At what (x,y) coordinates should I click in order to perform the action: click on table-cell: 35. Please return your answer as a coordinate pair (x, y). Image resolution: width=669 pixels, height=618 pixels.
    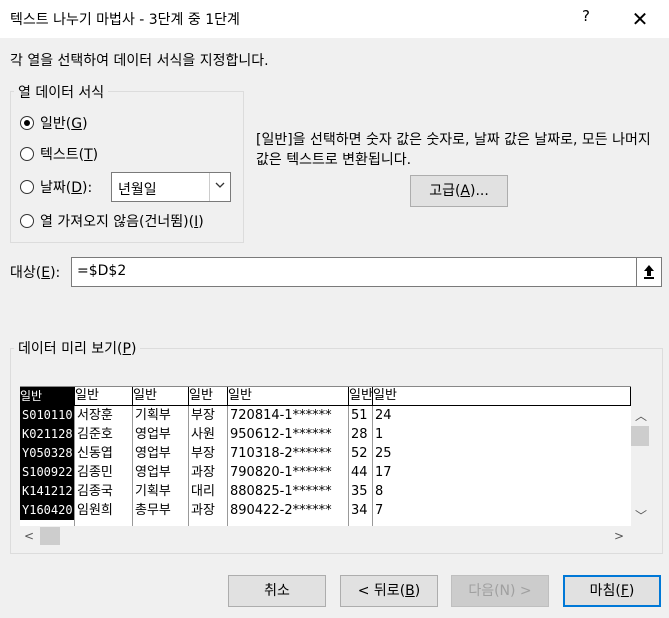
    Looking at the image, I should click on (359, 491).